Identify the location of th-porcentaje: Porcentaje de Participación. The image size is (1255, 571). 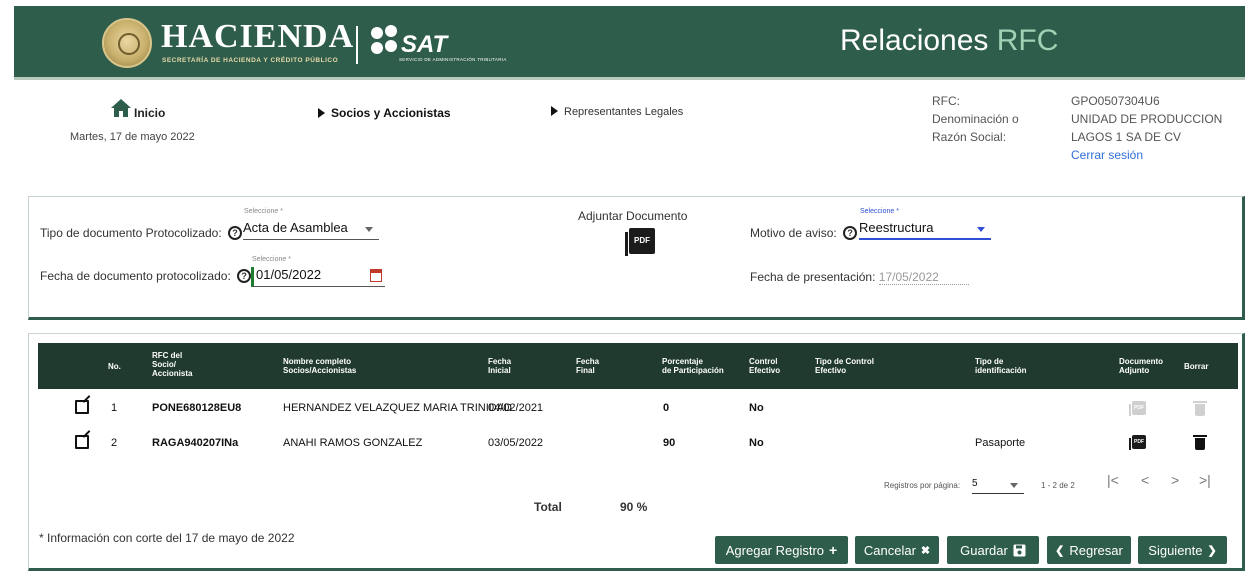
(693, 366).